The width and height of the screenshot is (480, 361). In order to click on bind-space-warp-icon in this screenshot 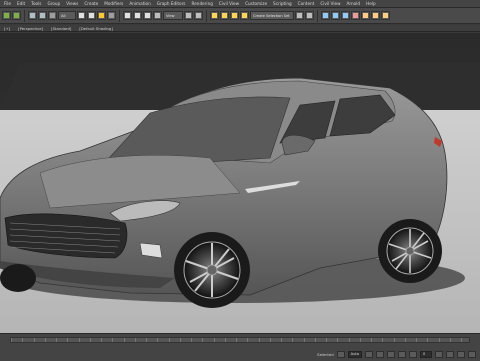, I will do `click(52, 15)`.